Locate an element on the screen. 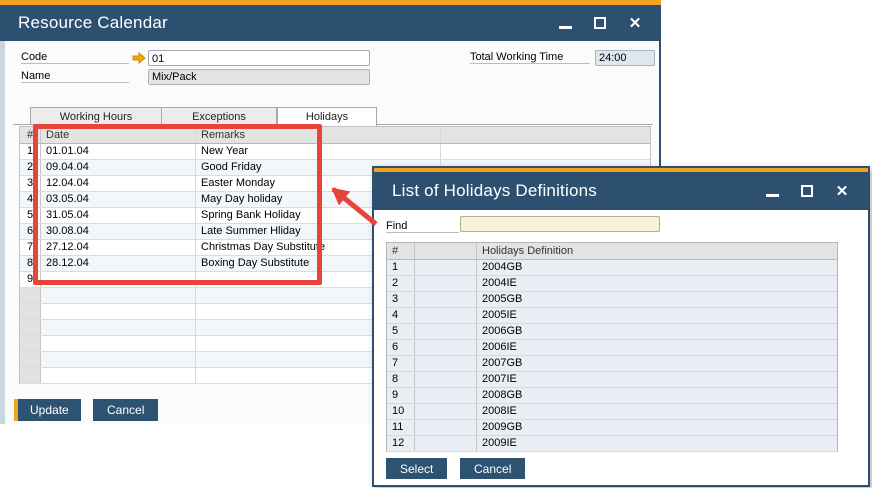 This screenshot has height=488, width=872. table-row: 12 2009IE is located at coordinates (612, 444).